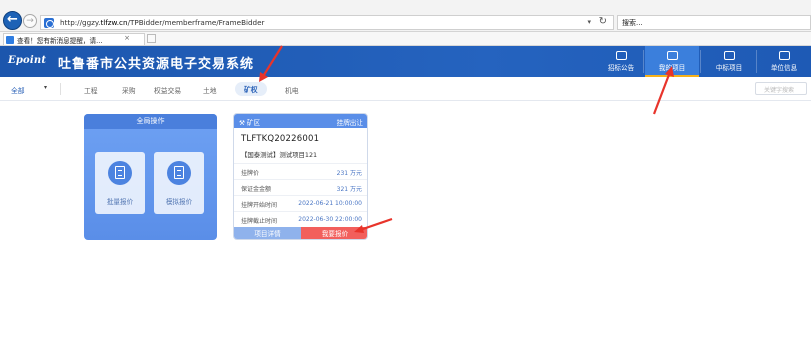  Describe the element at coordinates (242, 123) in the screenshot. I see `mining-pick-icon: ⚒` at that location.